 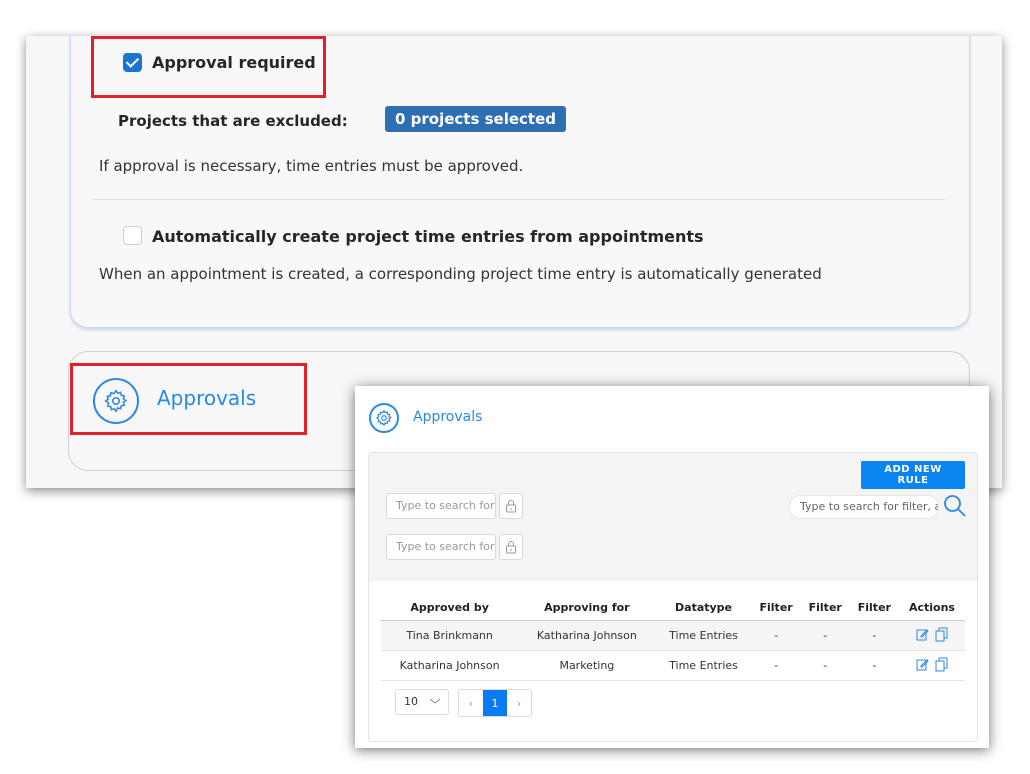 I want to click on gear-icon, so click(x=384, y=418).